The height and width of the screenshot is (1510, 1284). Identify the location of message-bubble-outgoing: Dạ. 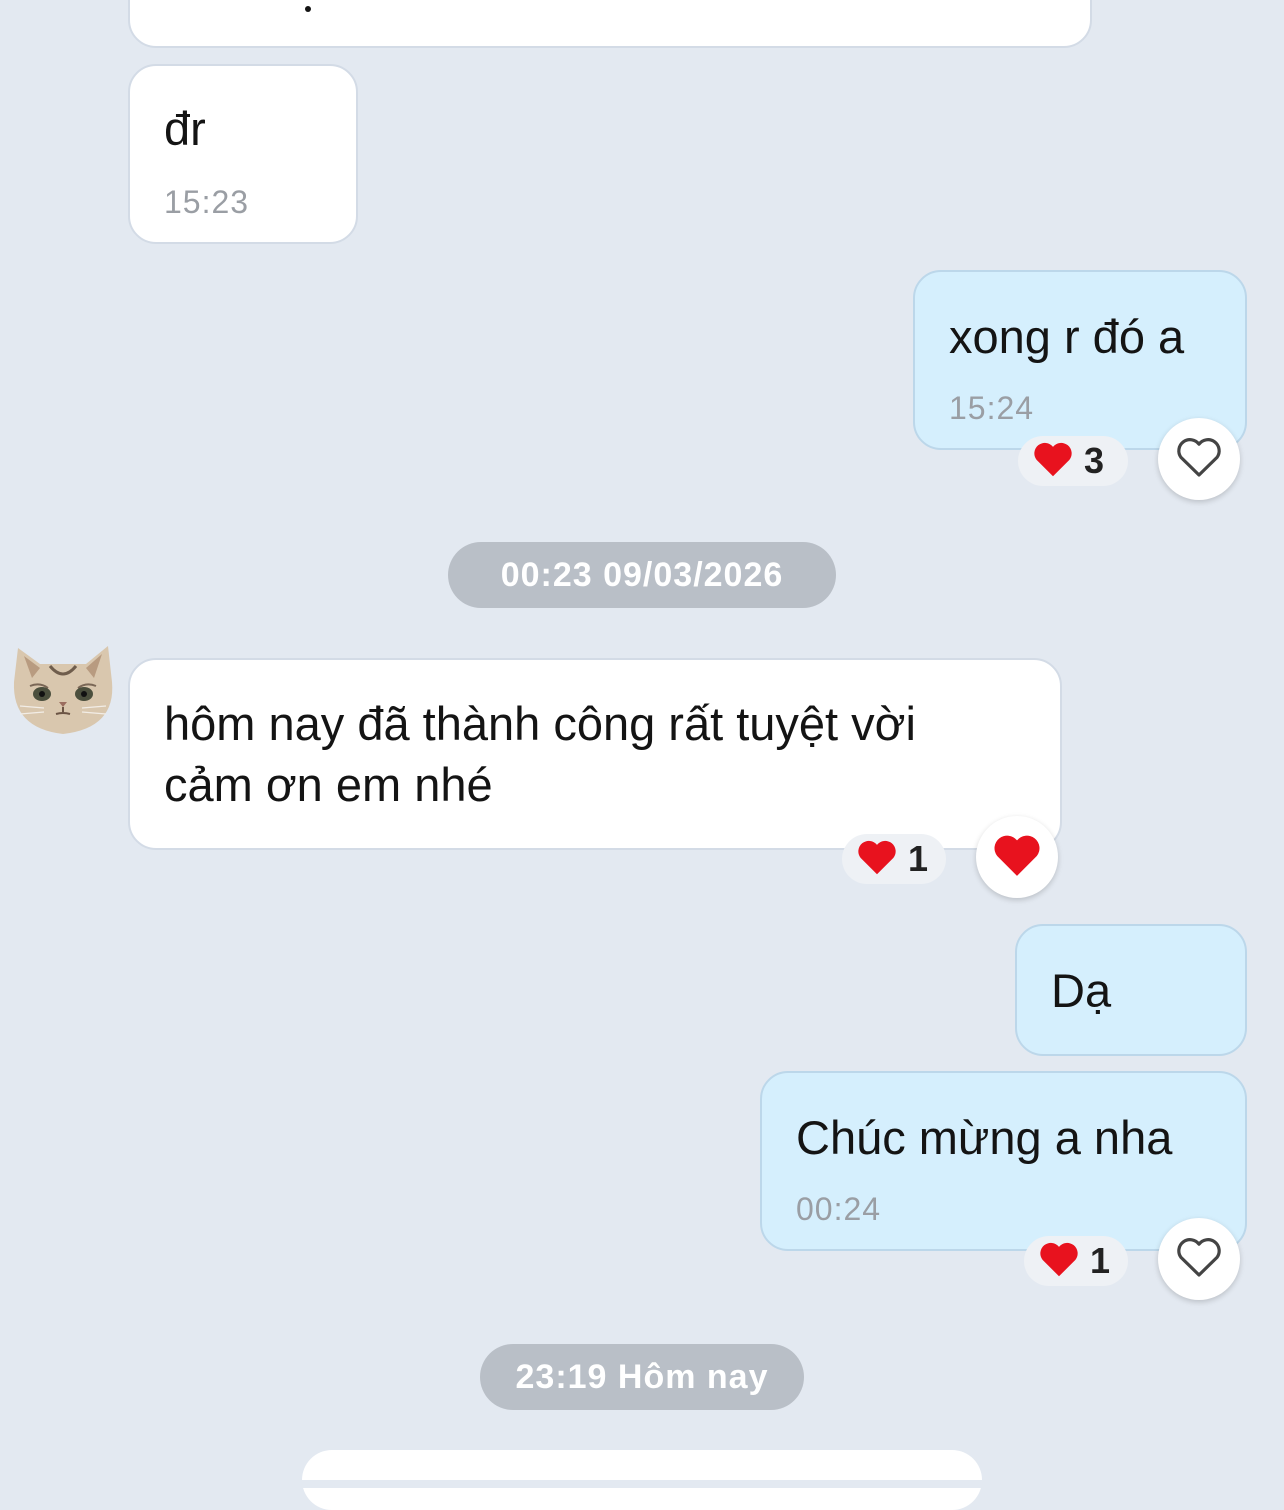
(1131, 990).